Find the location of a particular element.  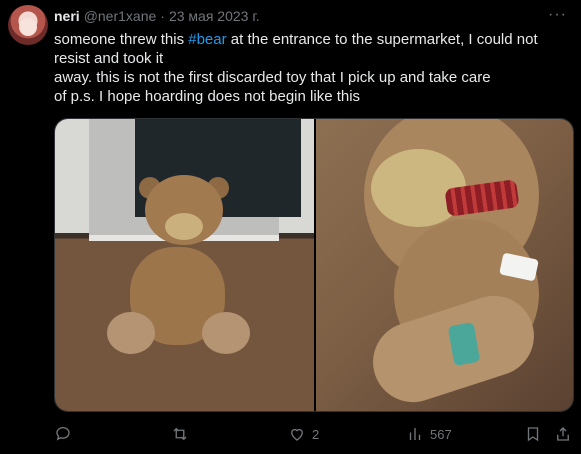

tweet-header: neri @ner1xane · 23 мая 2023 г. is located at coordinates (157, 16).